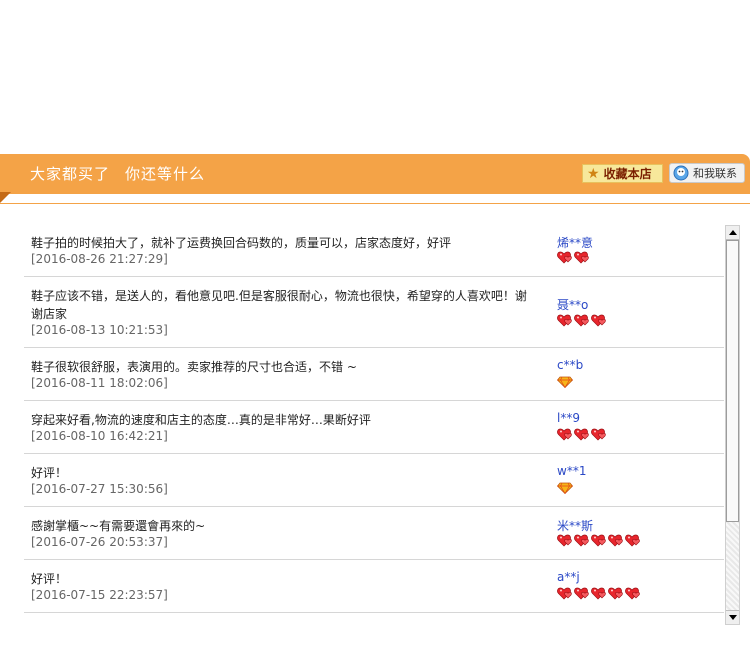  I want to click on banner-slogan-2: 你还等什么, so click(165, 174).